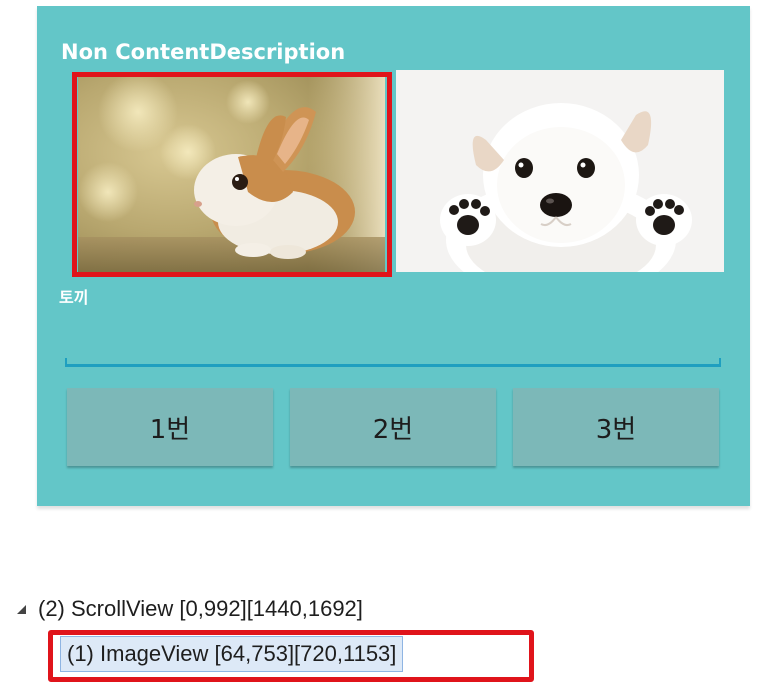 This screenshot has width=768, height=690. Describe the element at coordinates (170, 427) in the screenshot. I see `button-1: 1번` at that location.